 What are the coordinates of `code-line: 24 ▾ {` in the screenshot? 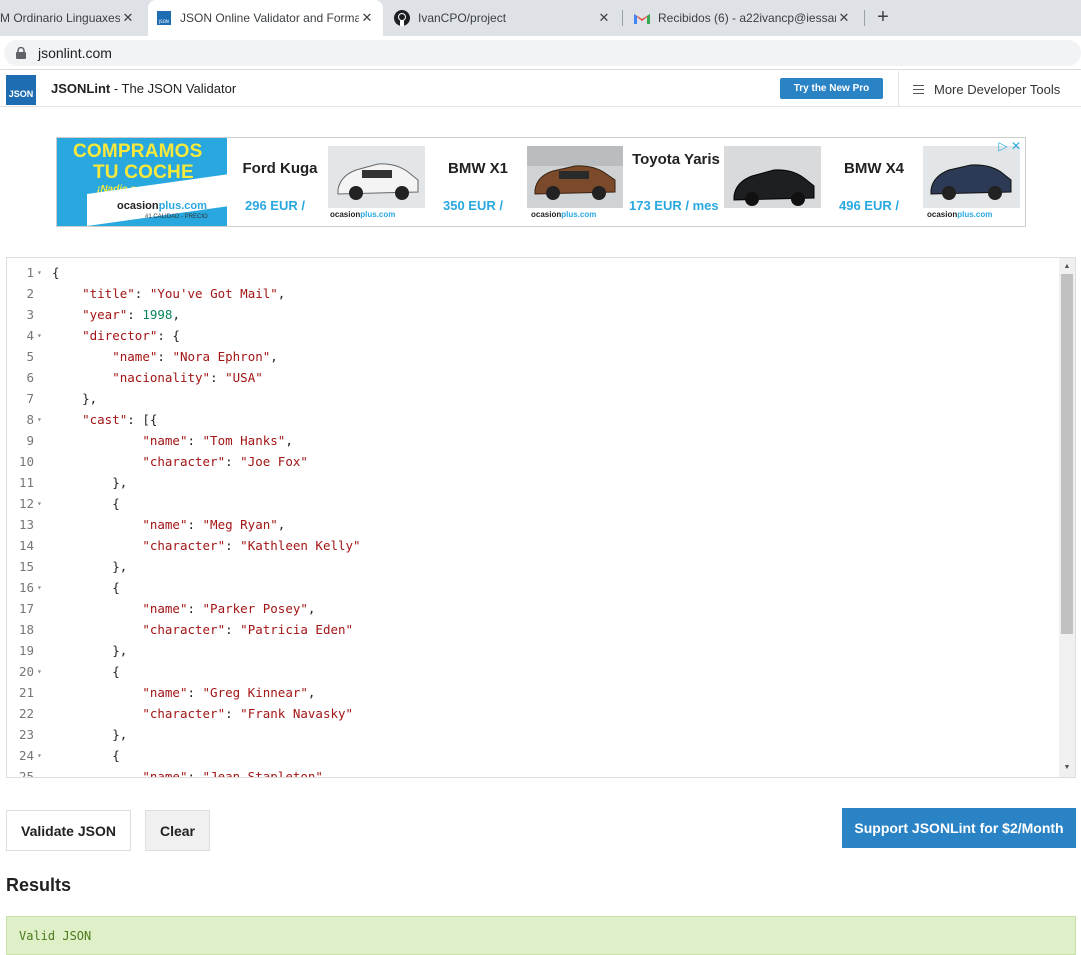 It's located at (541, 755).